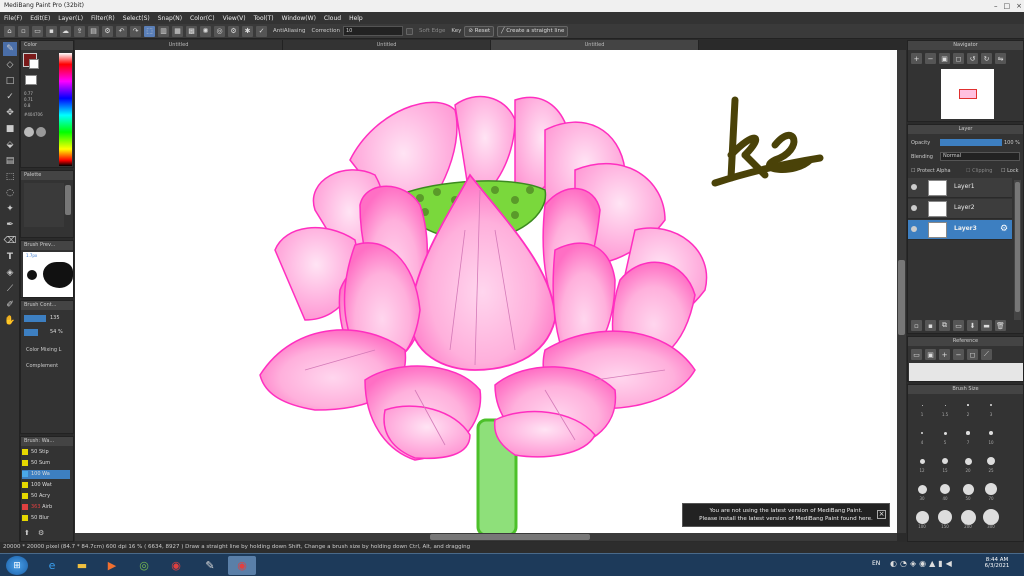  What do you see at coordinates (893, 563) in the screenshot?
I see `tray-icon-1: ◐` at bounding box center [893, 563].